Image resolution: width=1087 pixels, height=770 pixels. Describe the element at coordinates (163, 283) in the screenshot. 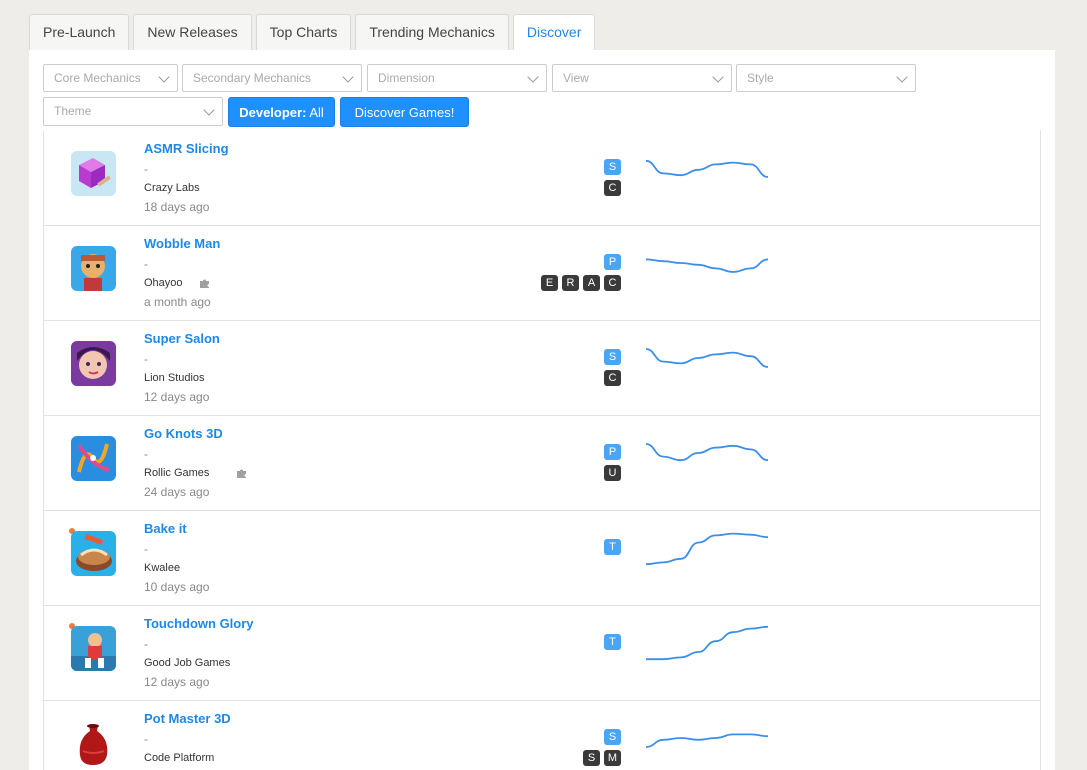

I see `developer-name: Ohayoo` at that location.